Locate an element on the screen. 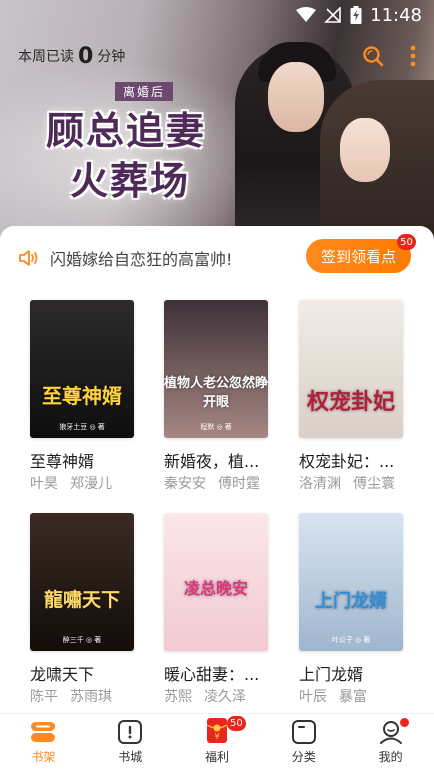 Image resolution: width=434 pixels, height=771 pixels. book-cover-title: 至尊神婿 is located at coordinates (82, 396).